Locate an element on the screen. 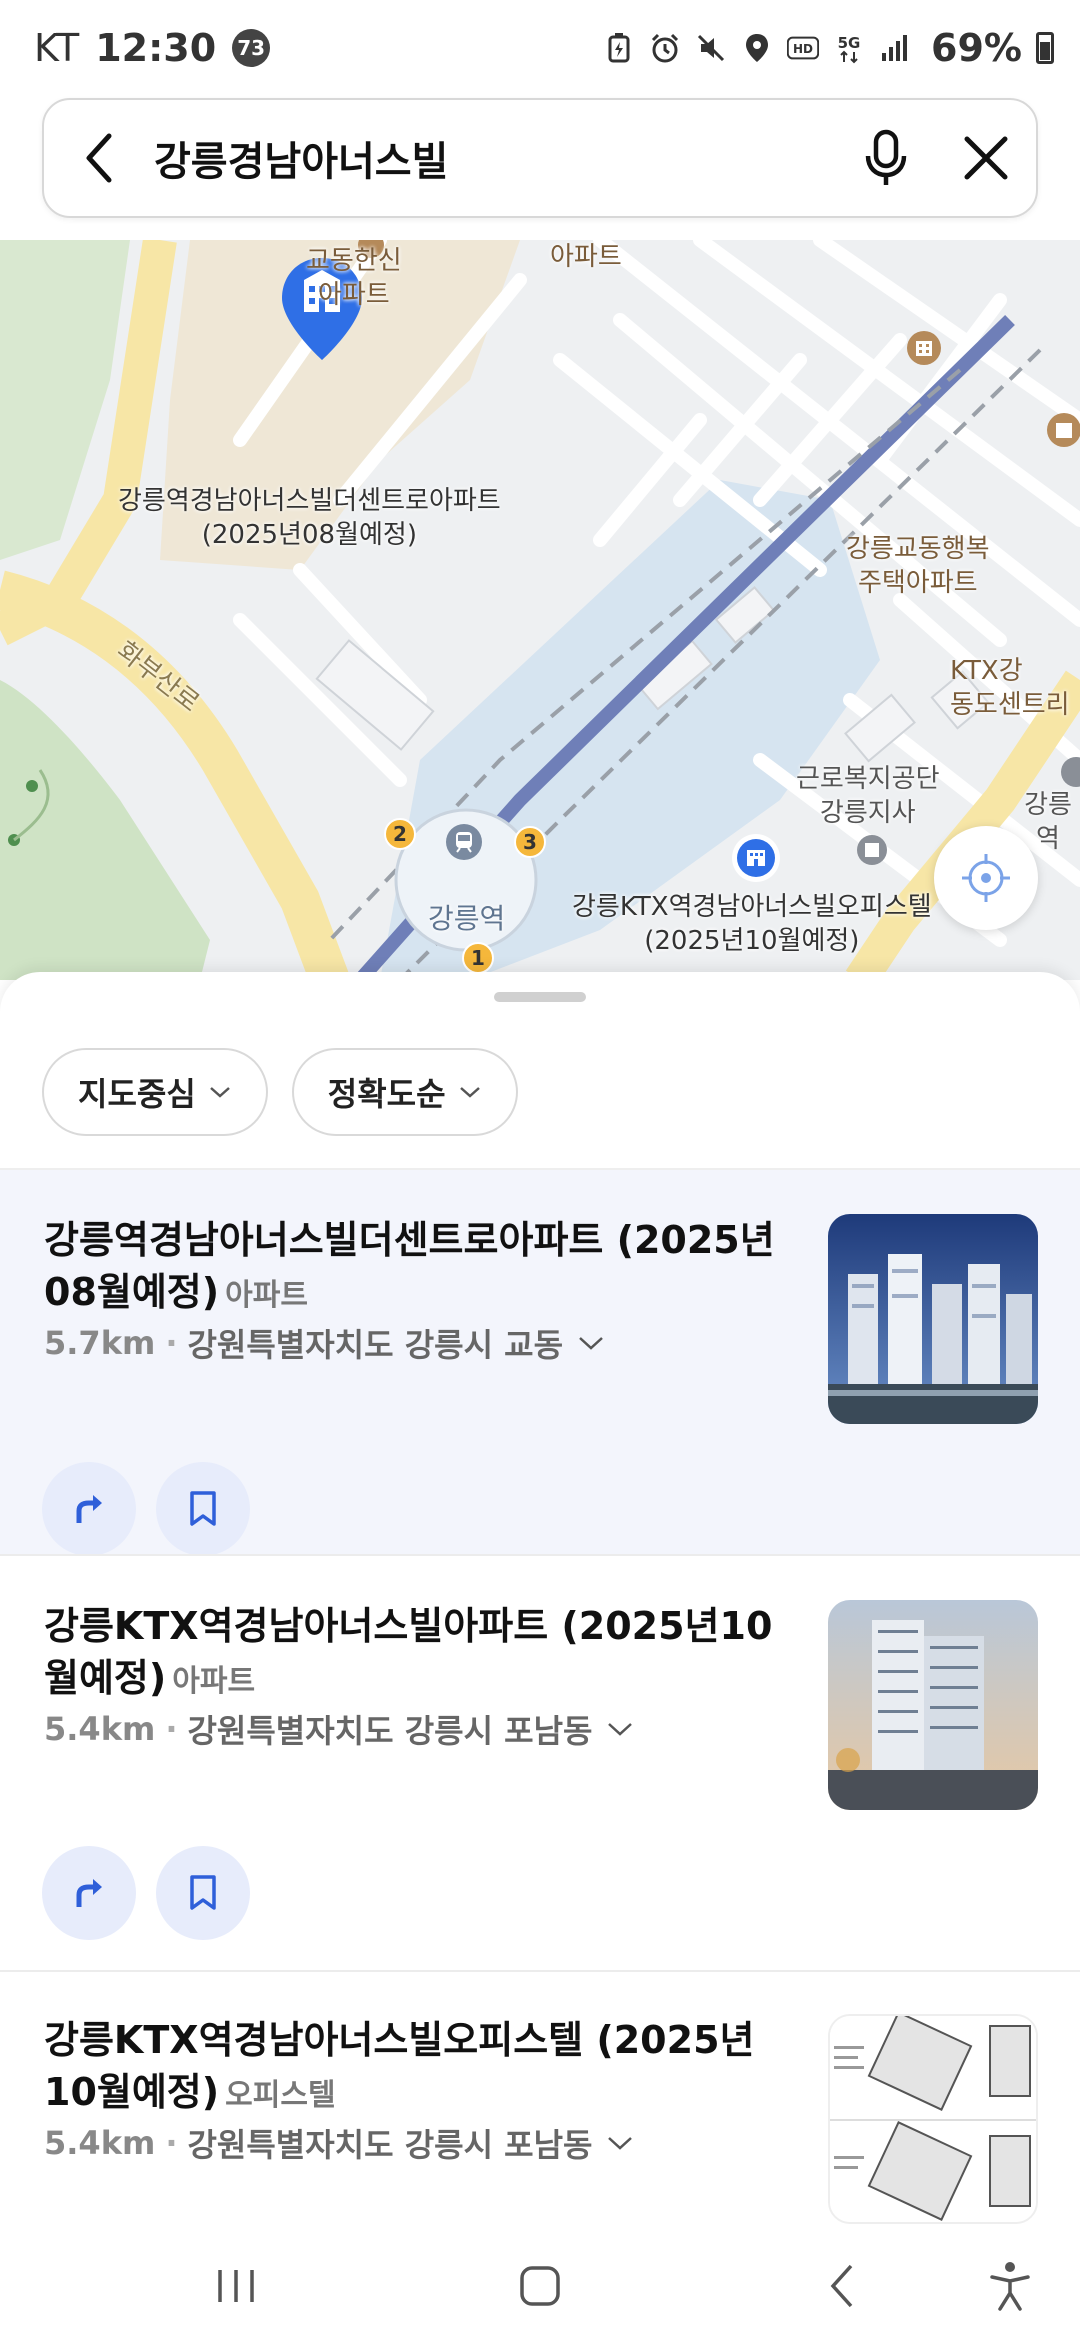 The image size is (1080, 2340). result-title: 강릉KTX역경남아너스빌오피스텔 (2025년10월예정) 오피스텔 is located at coordinates (424, 2068).